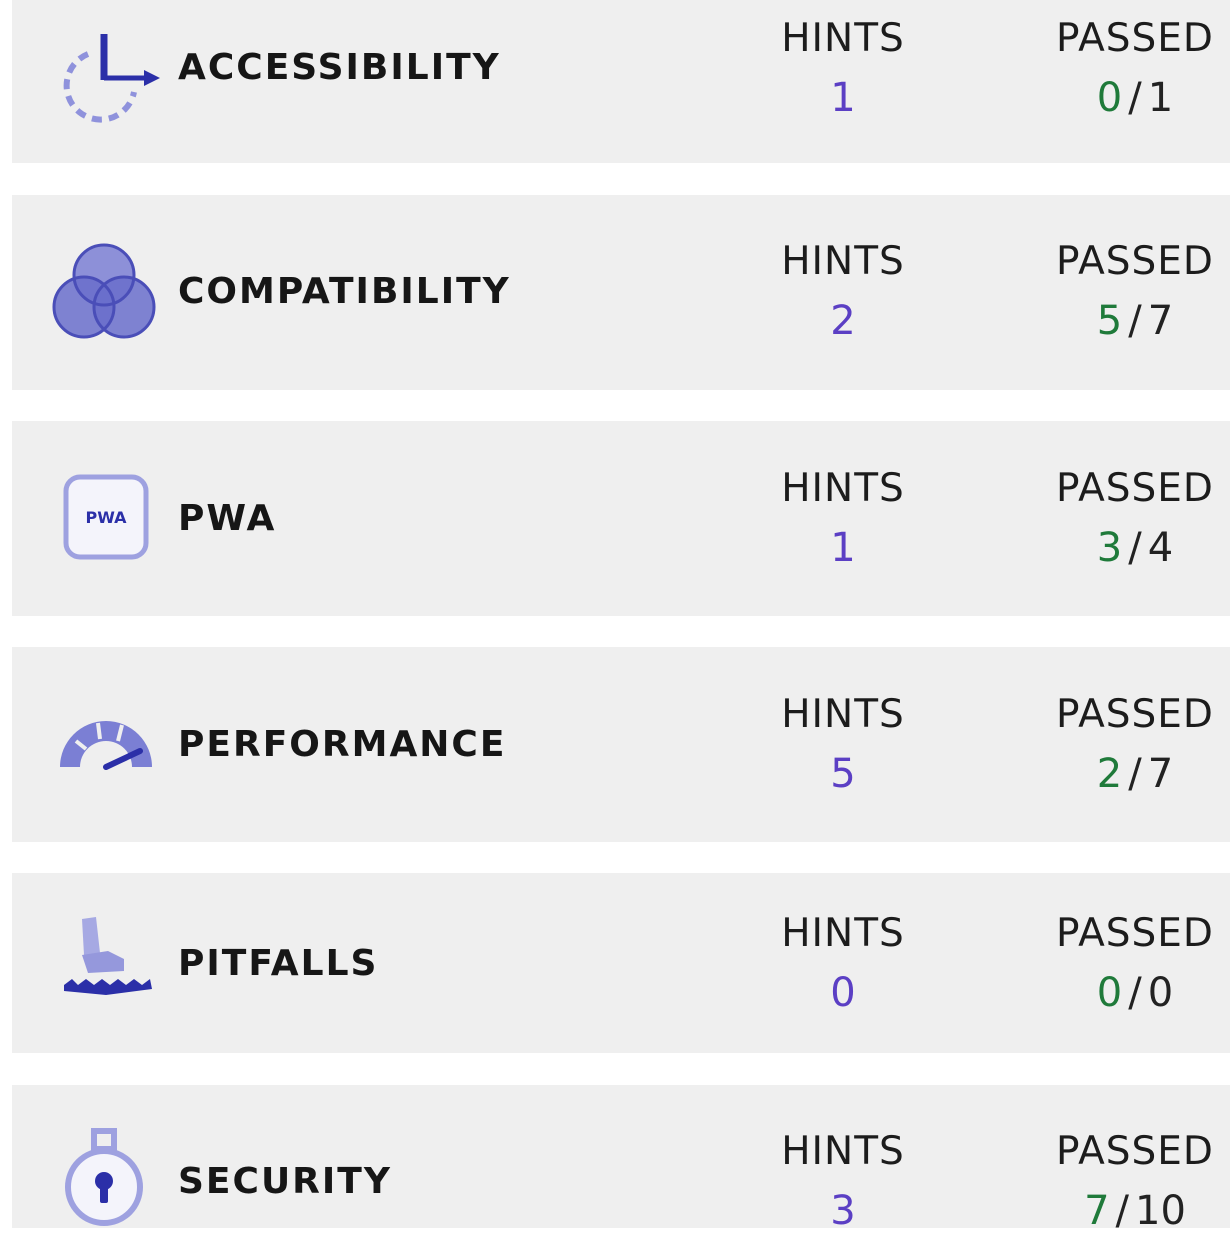 This screenshot has height=1239, width=1230. What do you see at coordinates (1129, 68) in the screenshot?
I see `passed-column: PASSED 0/1` at bounding box center [1129, 68].